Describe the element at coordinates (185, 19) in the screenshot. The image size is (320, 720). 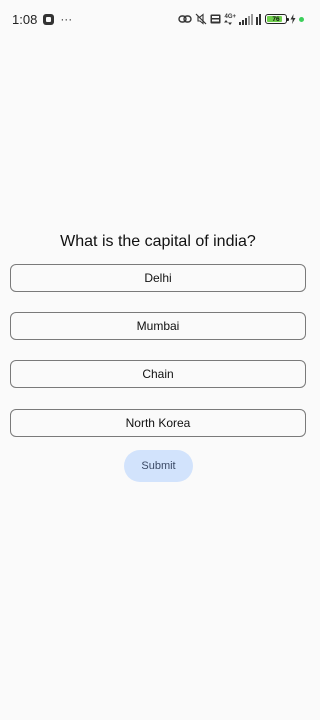
I see `link-icon` at that location.